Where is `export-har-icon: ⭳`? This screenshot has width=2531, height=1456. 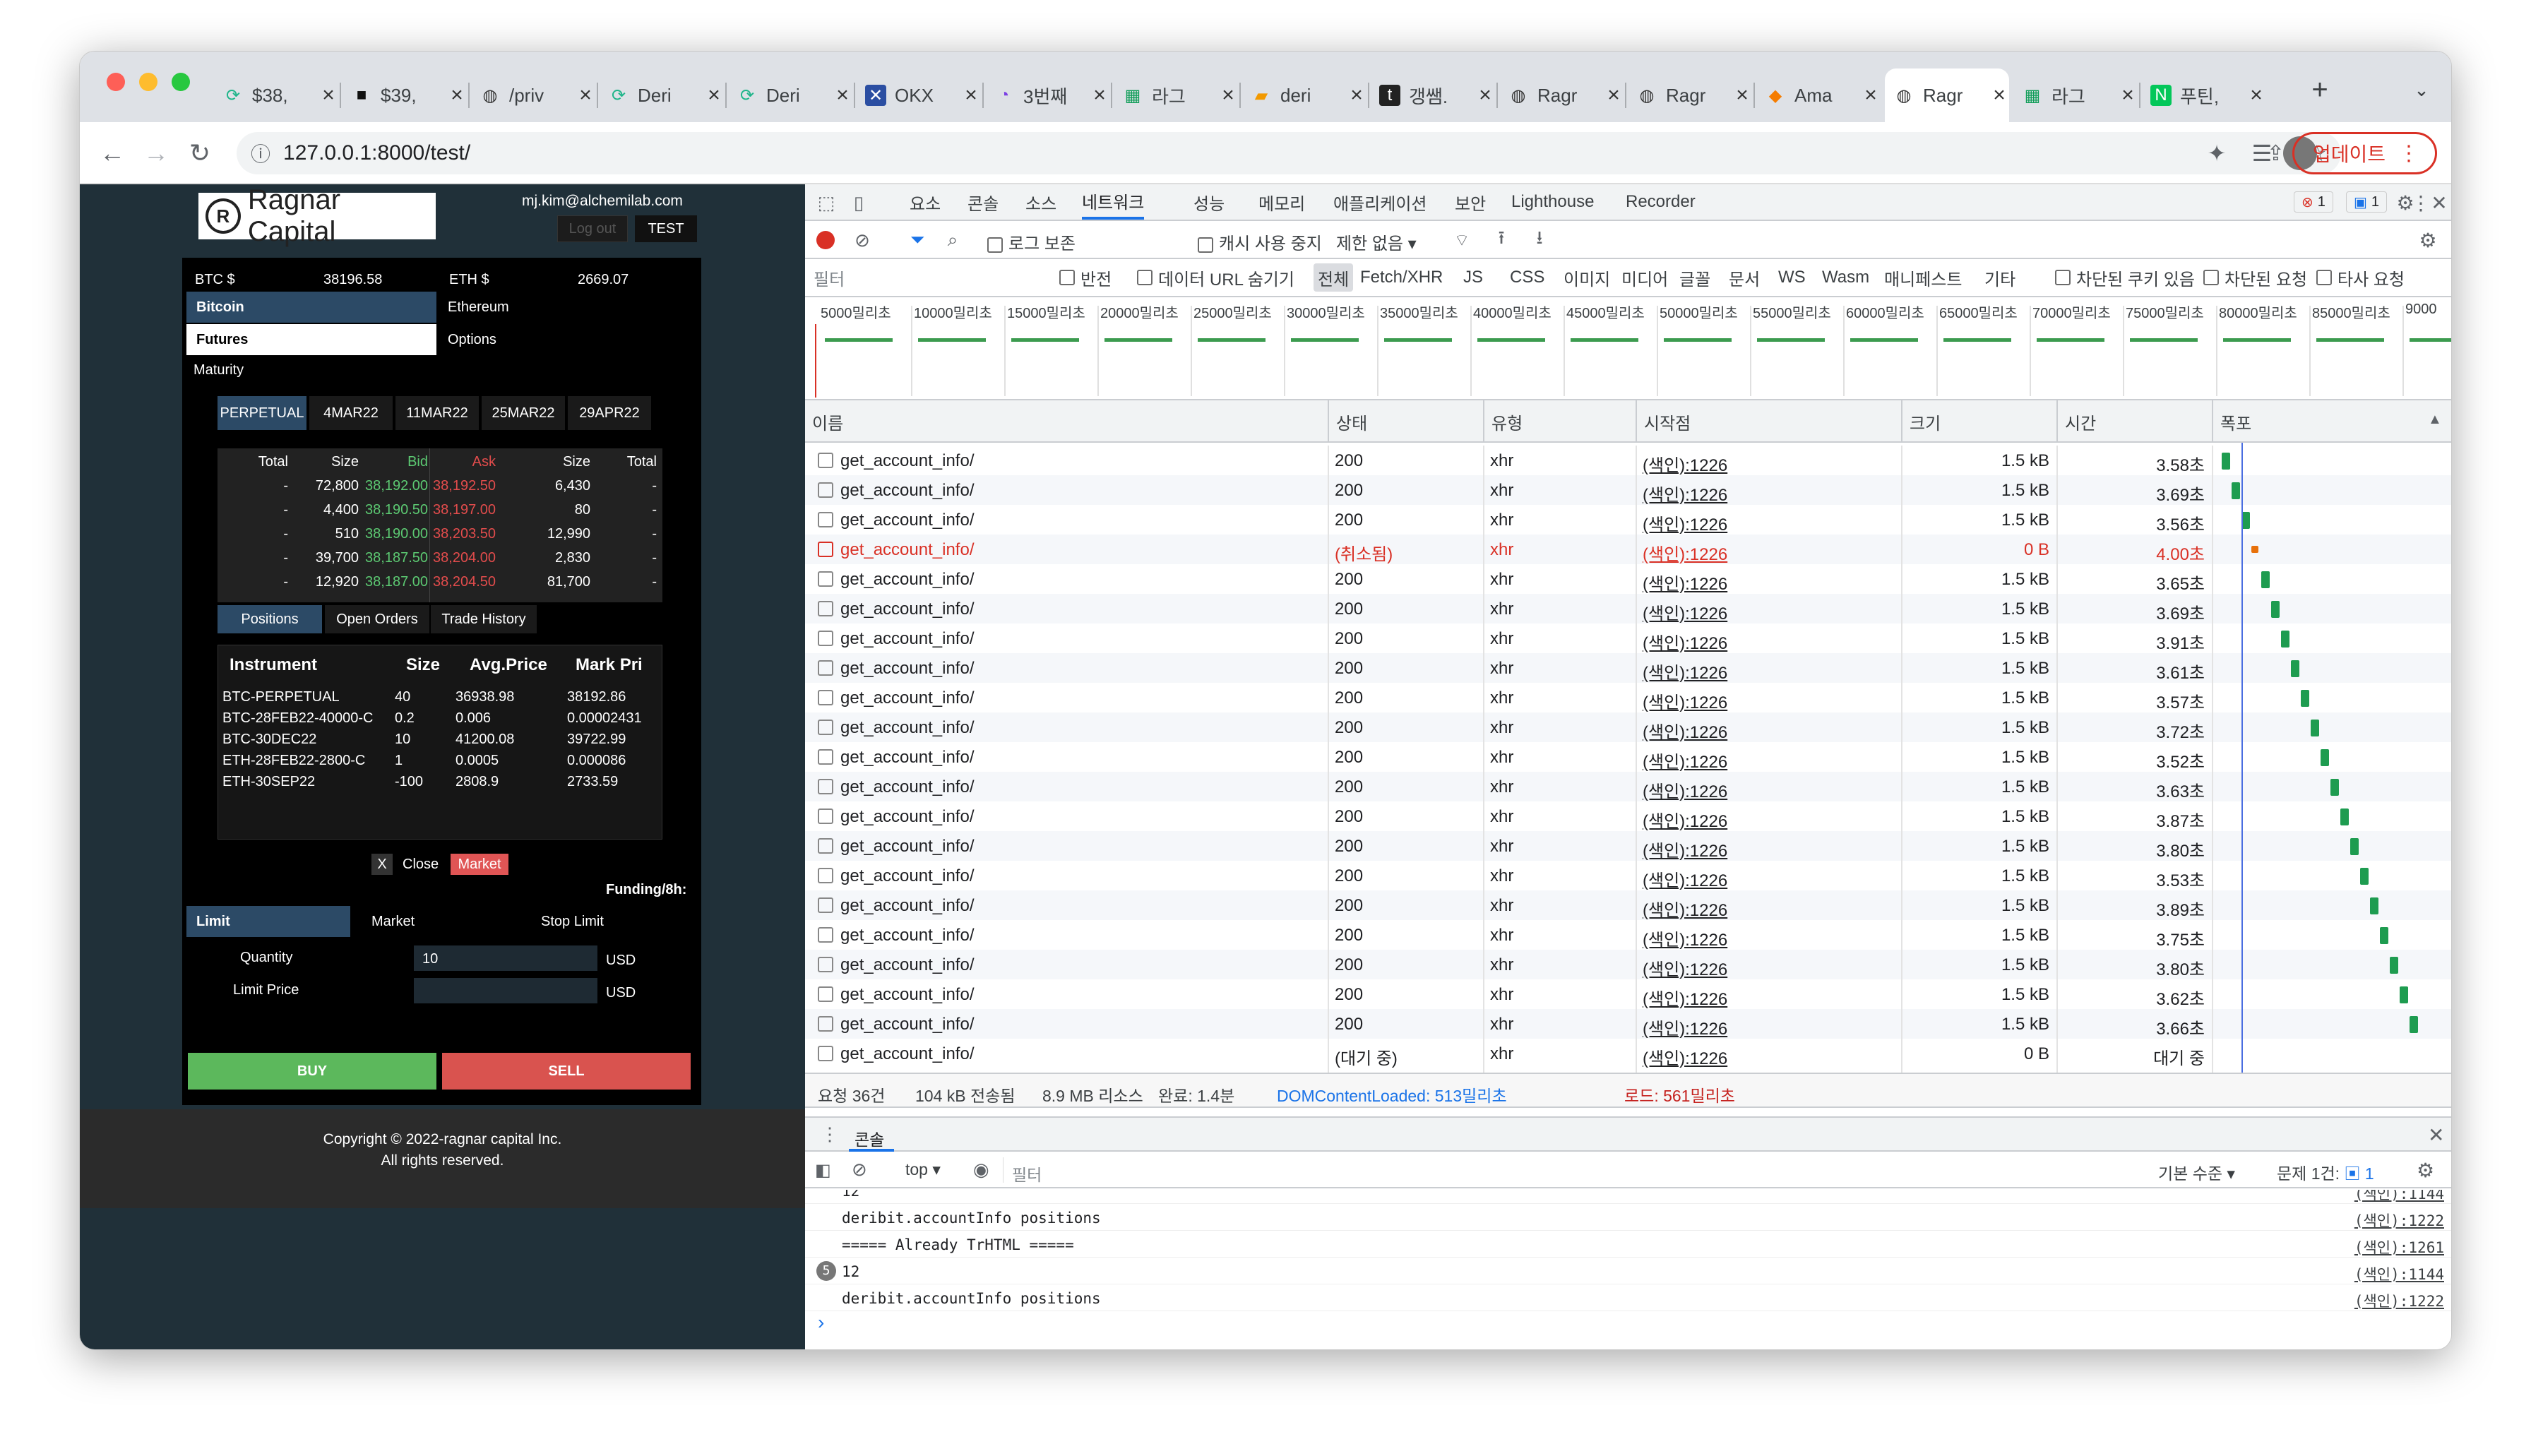
export-har-icon: ⭳ is located at coordinates (1539, 239).